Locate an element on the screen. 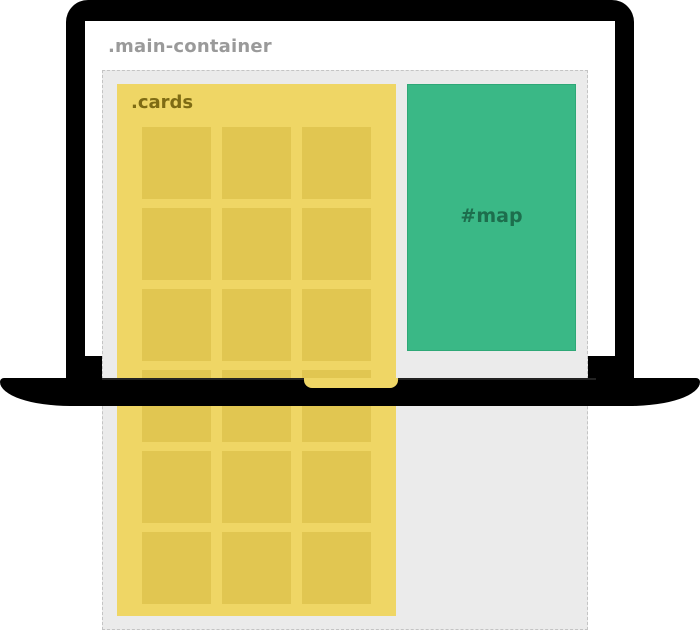 The image size is (700, 633). cards-label: .cards is located at coordinates (162, 102).